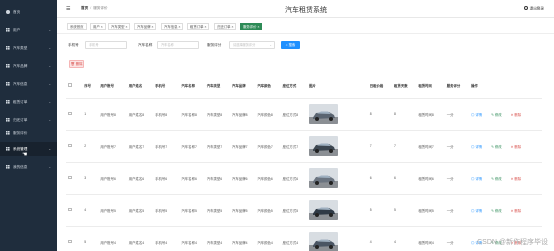  What do you see at coordinates (430, 210) in the screenshot?
I see `cell-time: 租赁时间5` at bounding box center [430, 210].